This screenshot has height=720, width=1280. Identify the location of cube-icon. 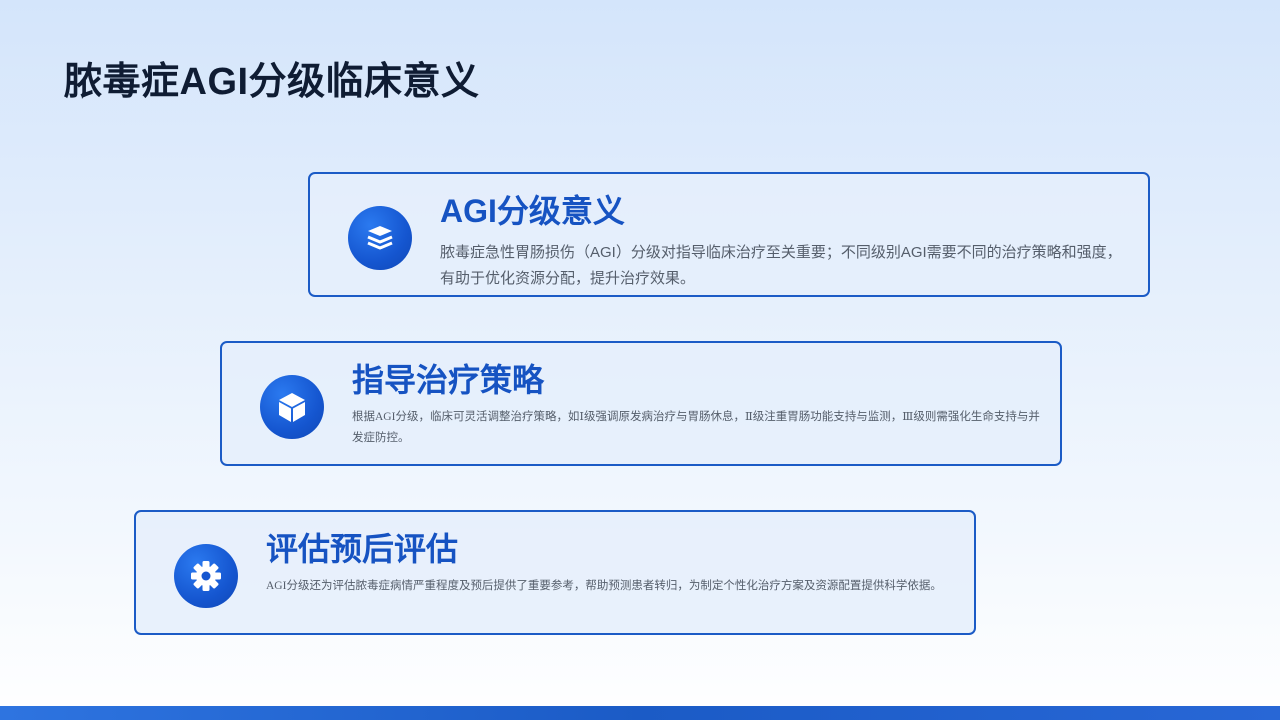
(292, 407).